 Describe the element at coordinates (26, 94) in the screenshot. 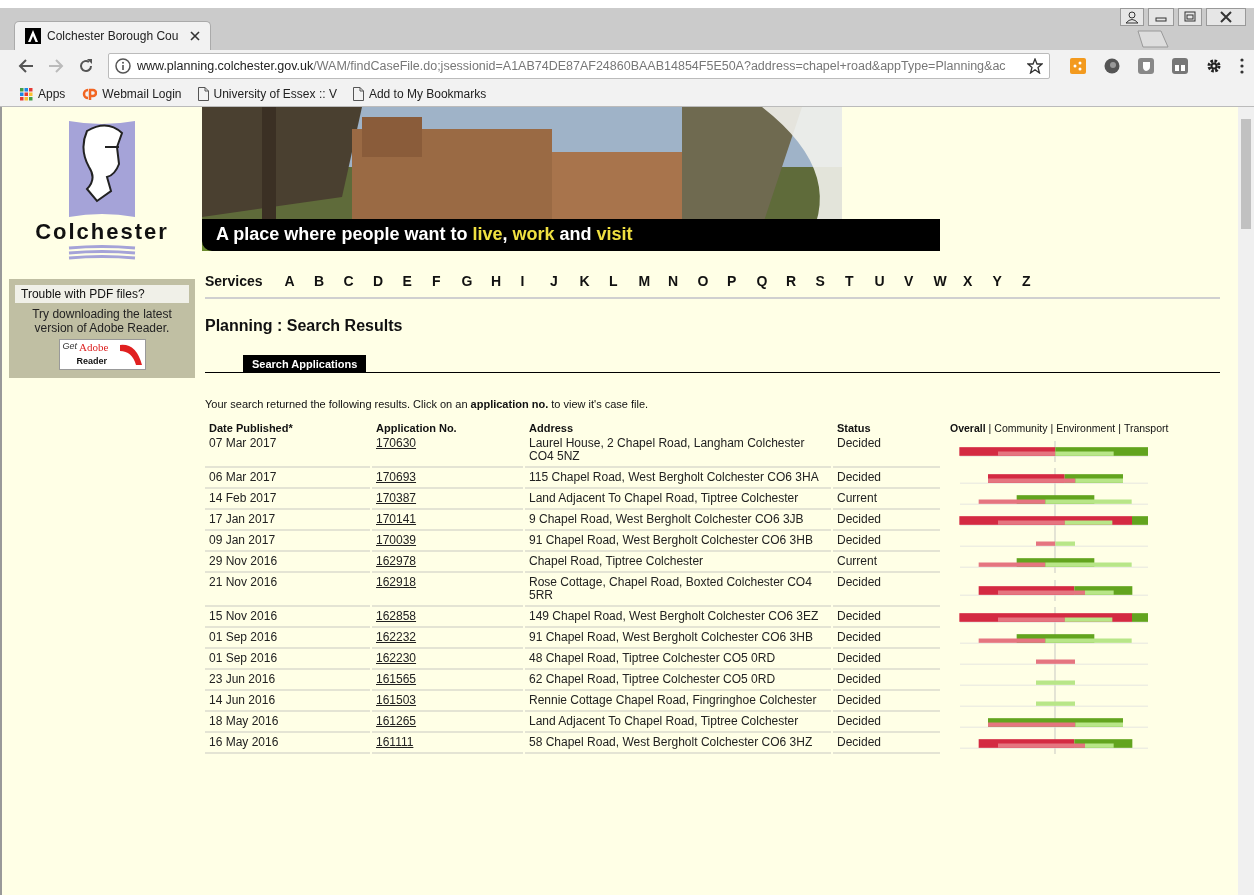

I see `apps-grid-icon` at that location.